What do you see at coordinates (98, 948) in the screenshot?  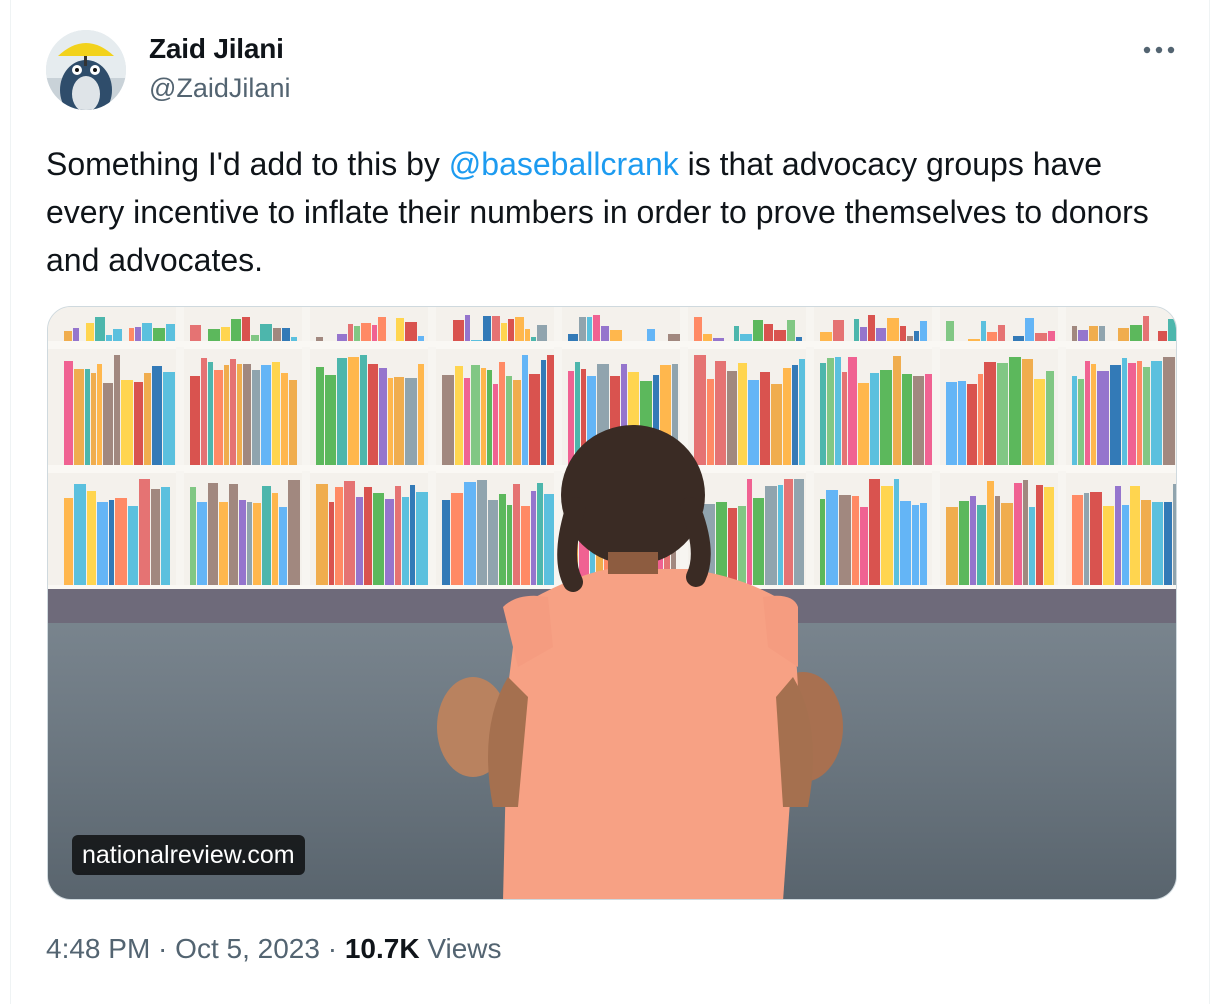 I see `tweet-time: 4:48 PM` at bounding box center [98, 948].